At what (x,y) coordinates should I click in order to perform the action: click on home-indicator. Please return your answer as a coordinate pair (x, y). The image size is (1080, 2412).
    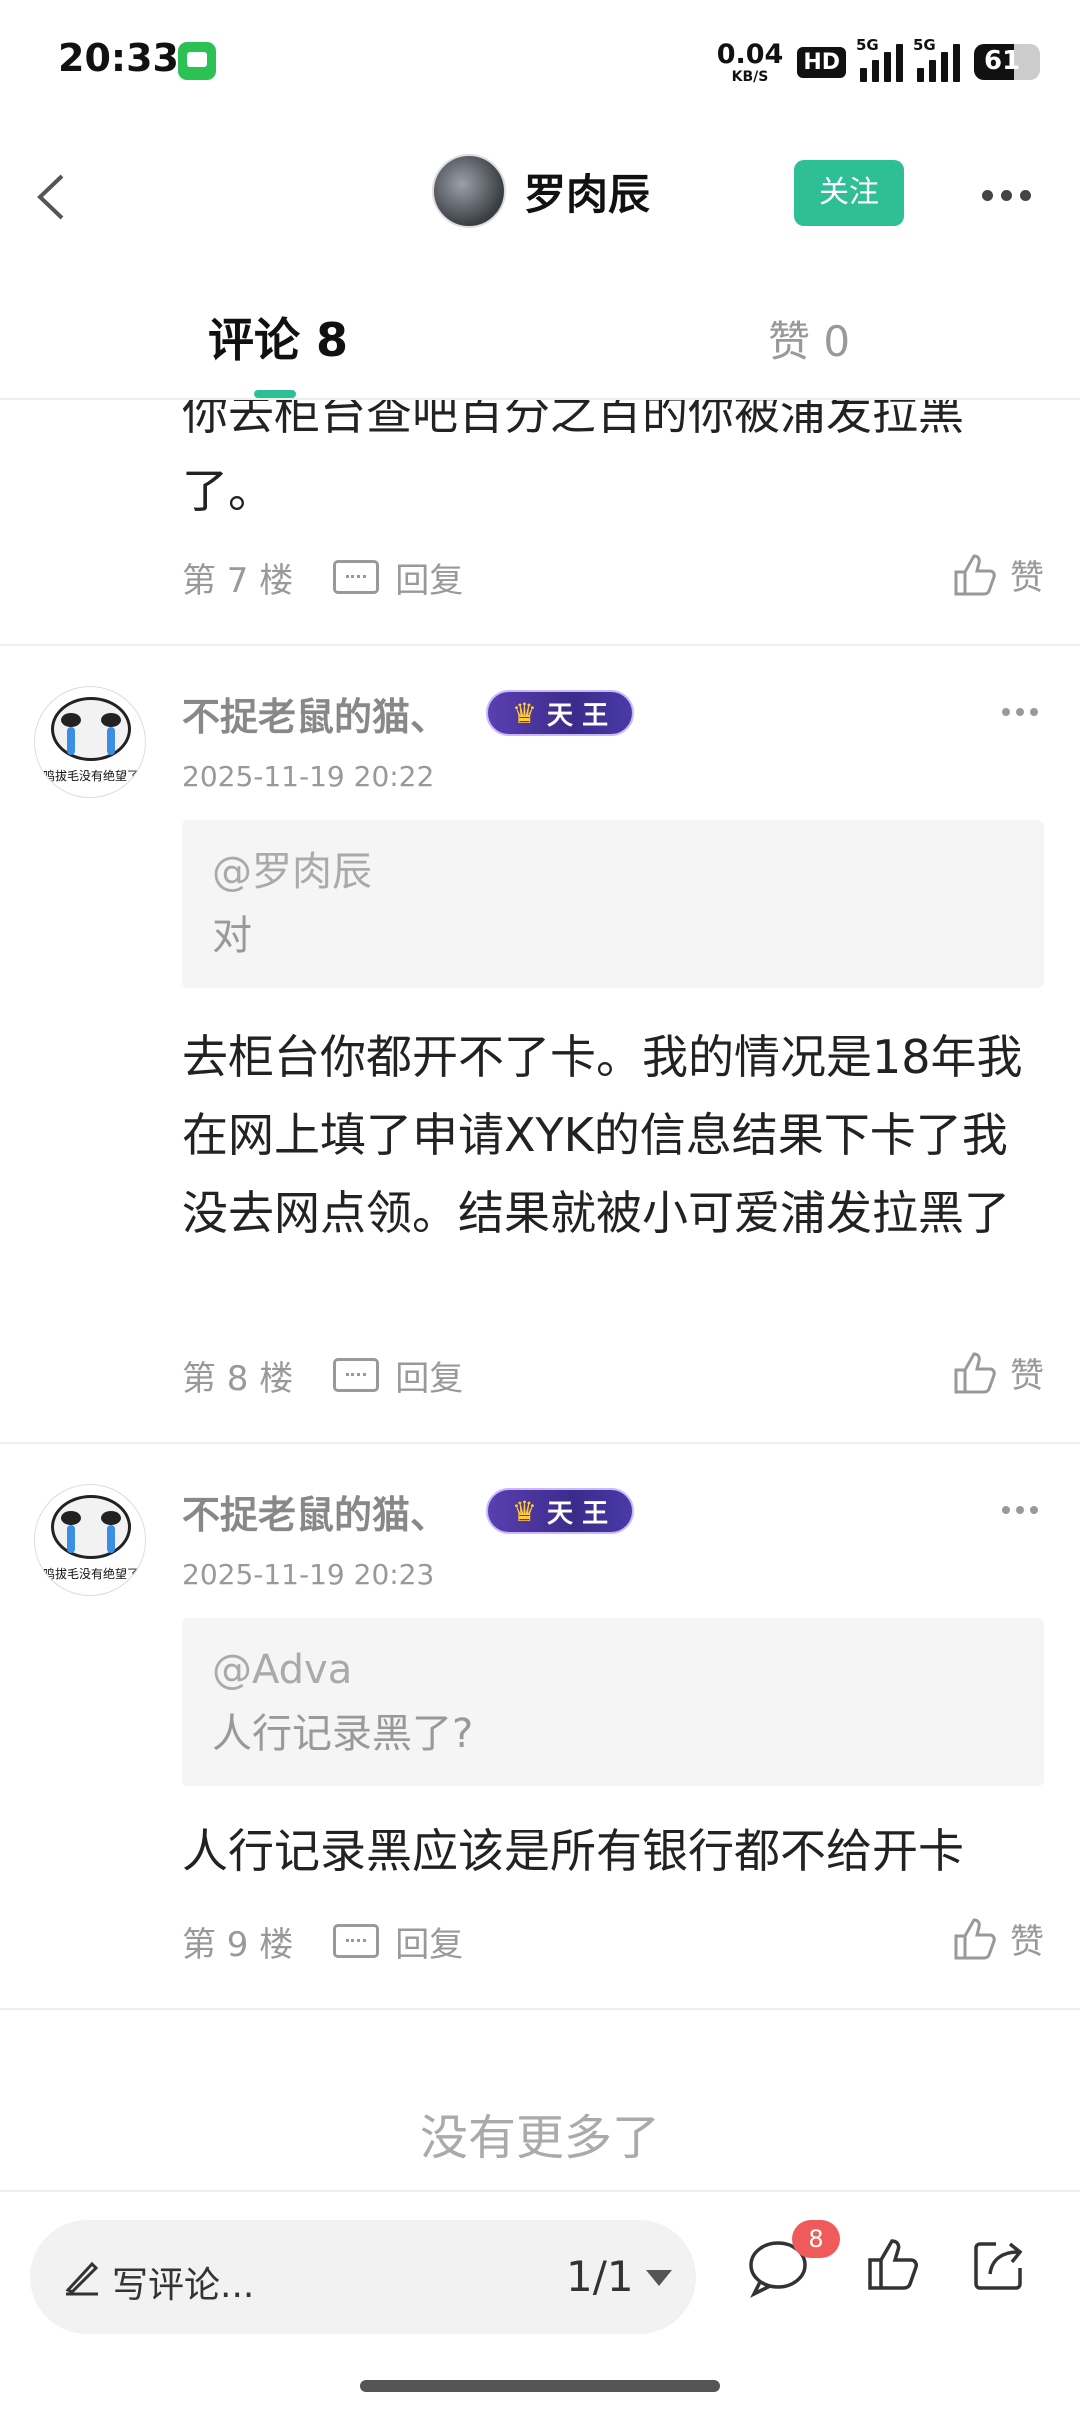
    Looking at the image, I should click on (540, 2386).